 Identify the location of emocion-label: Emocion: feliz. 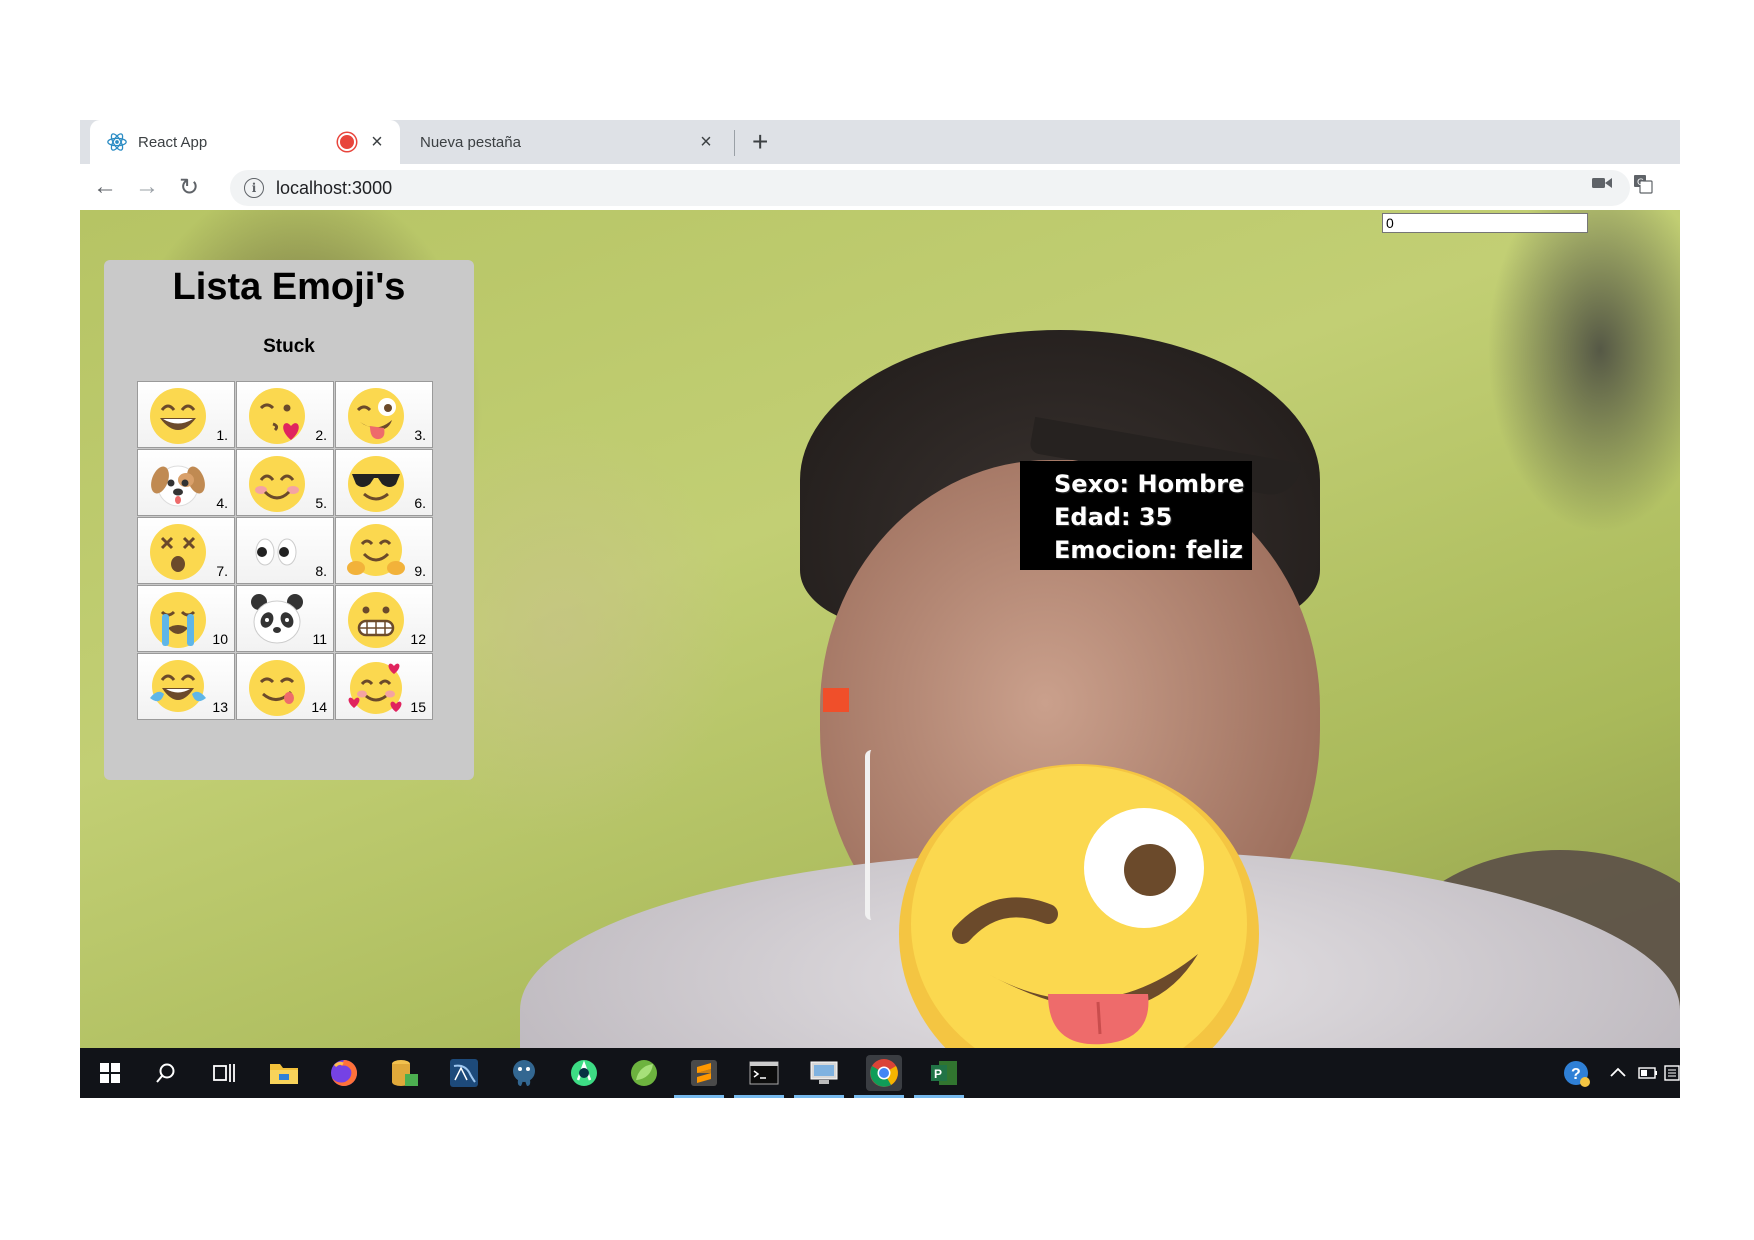
(1149, 550).